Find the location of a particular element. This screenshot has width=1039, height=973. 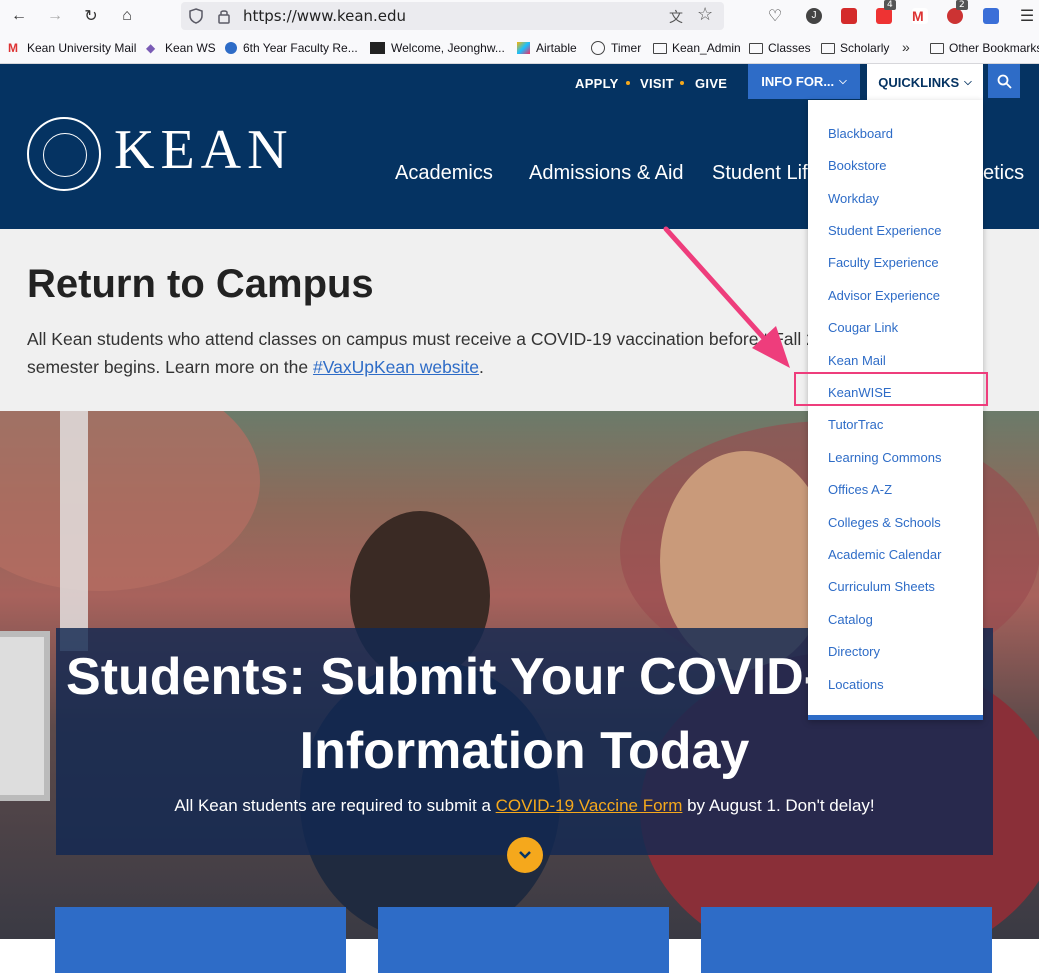

pocket-icon: ♡ is located at coordinates (775, 16).